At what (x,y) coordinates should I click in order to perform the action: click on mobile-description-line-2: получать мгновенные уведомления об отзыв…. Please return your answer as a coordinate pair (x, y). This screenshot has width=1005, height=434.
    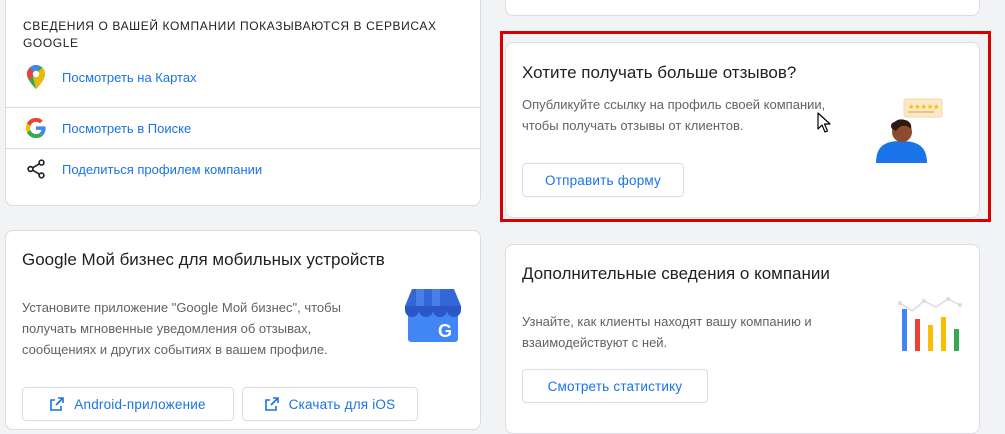
    Looking at the image, I should click on (167, 328).